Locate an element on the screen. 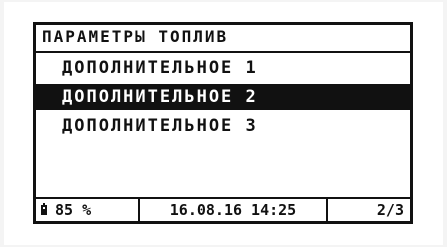  battery-icon is located at coordinates (44, 209).